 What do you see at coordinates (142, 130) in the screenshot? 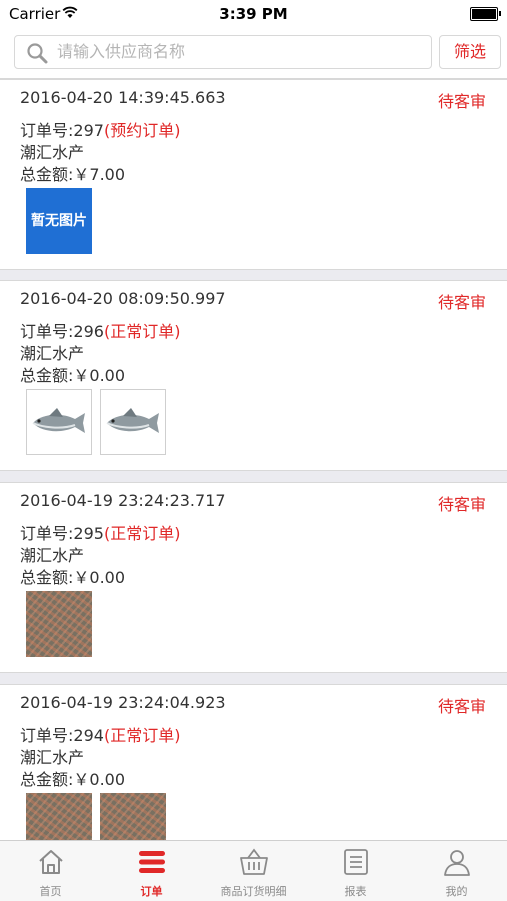
I see `order-type-tag: (预约订单)` at bounding box center [142, 130].